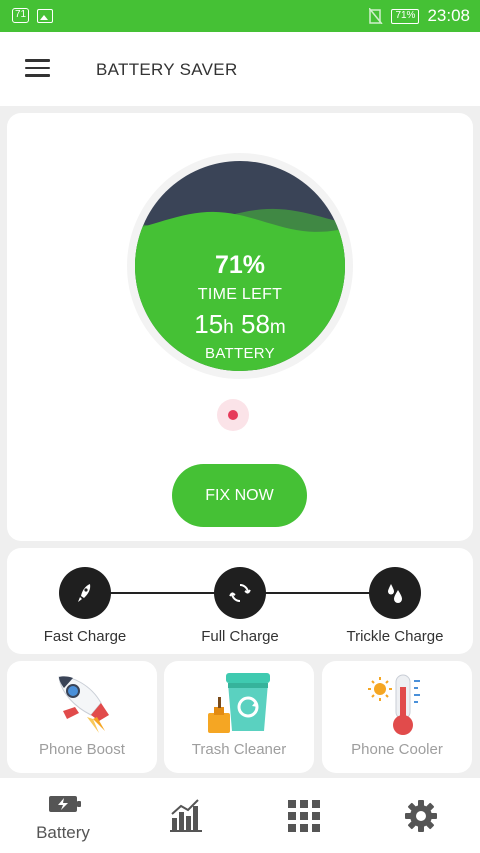 The width and height of the screenshot is (480, 853). Describe the element at coordinates (240, 294) in the screenshot. I see `time-left-label: TIME LEFT` at that location.